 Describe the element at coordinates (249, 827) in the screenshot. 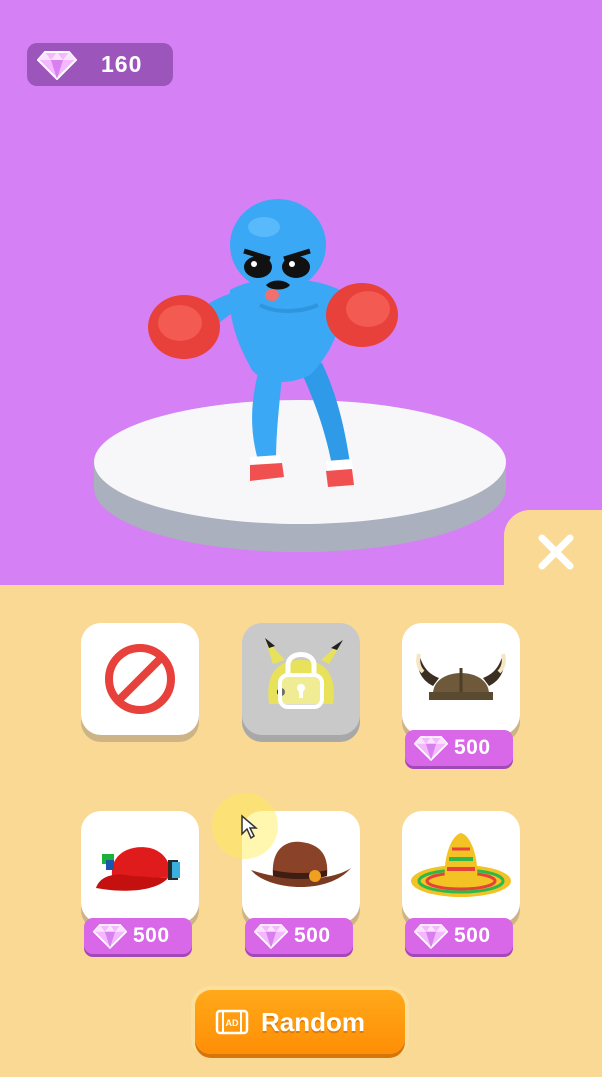

I see `pointer-cursor-icon` at that location.